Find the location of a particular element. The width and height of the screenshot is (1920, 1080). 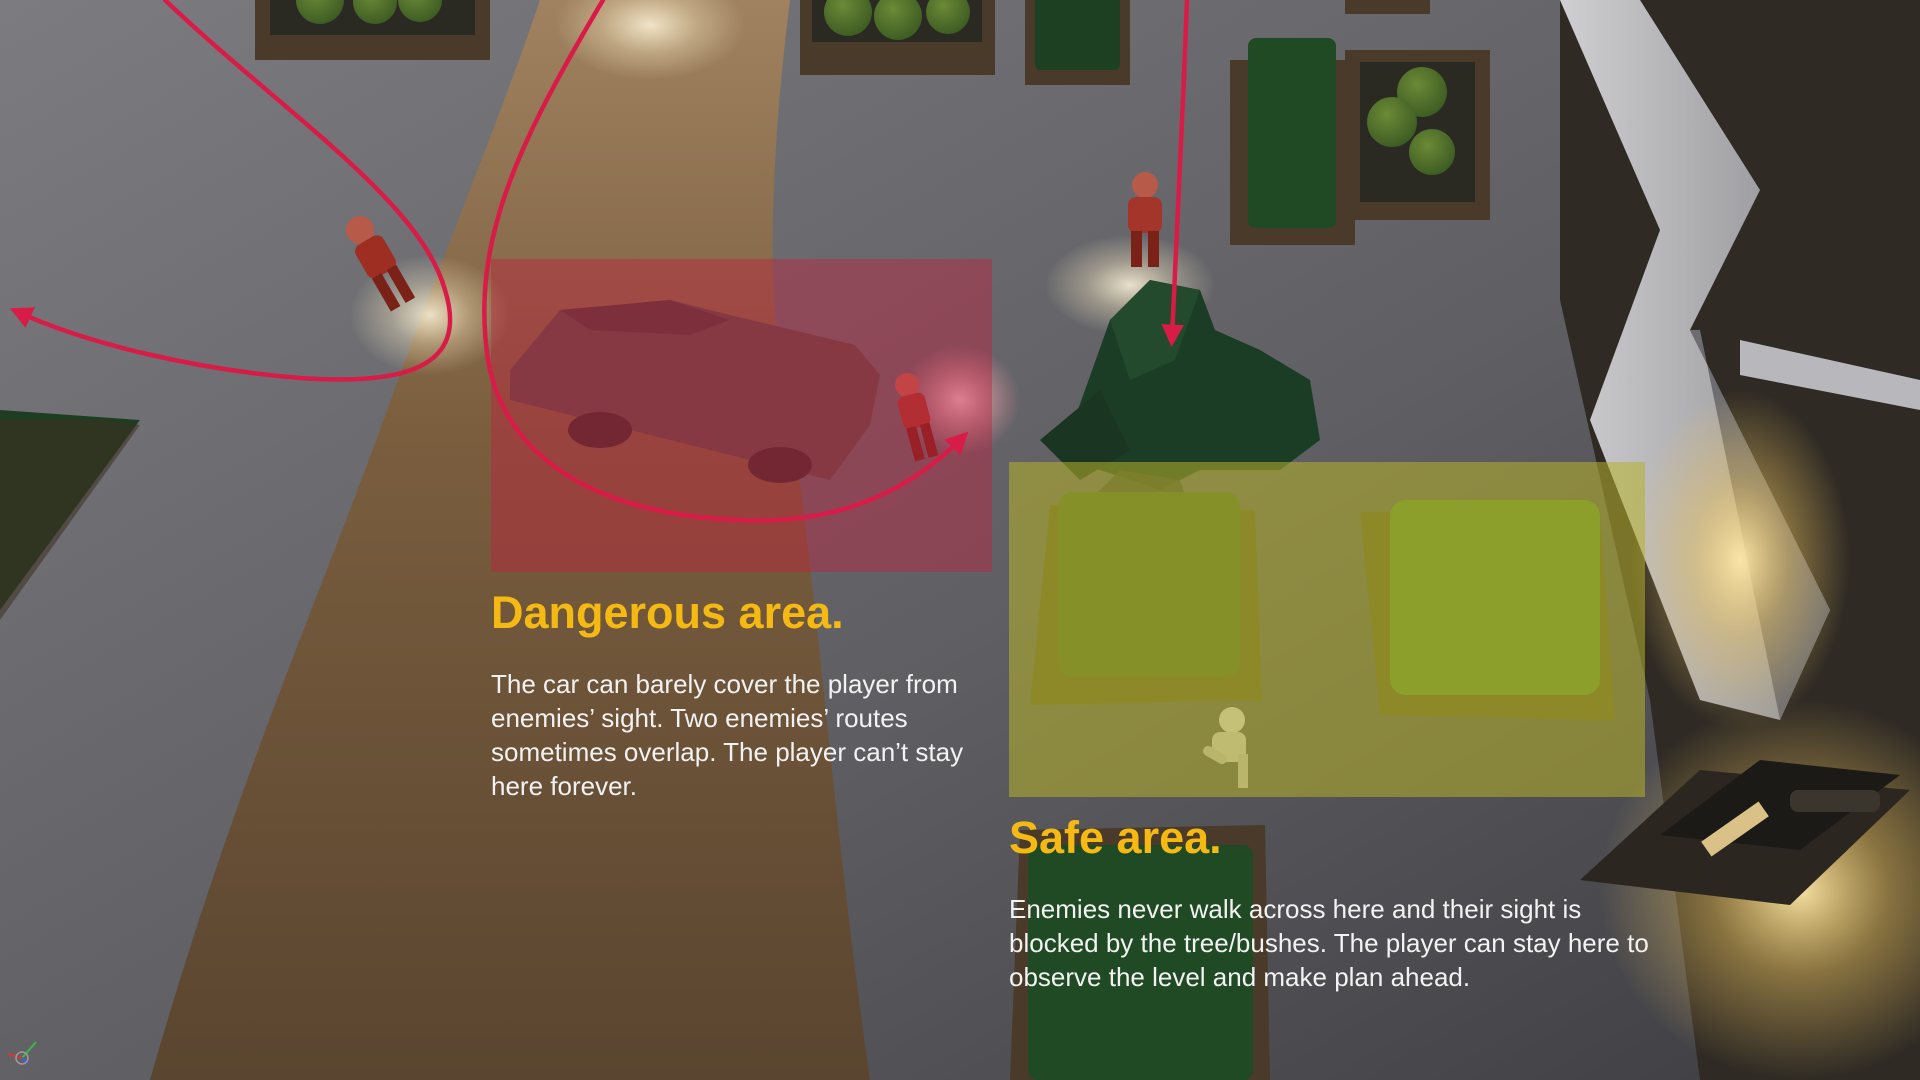

planter-top-center is located at coordinates (897, 37).